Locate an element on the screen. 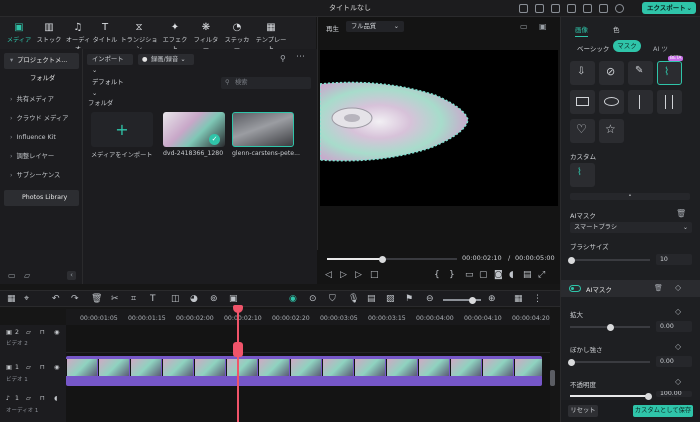 The width and height of the screenshot is (700, 422). compare-icon: ▭ is located at coordinates (524, 26).